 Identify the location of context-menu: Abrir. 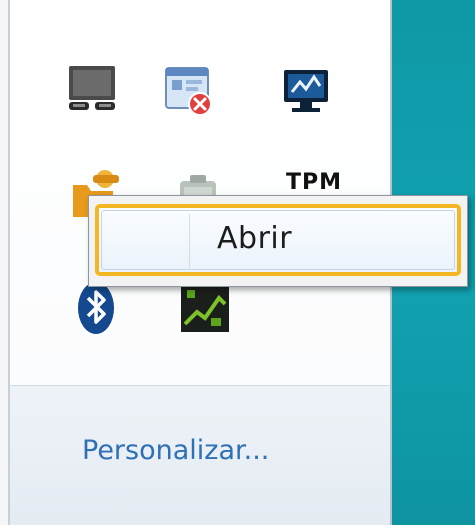
(278, 241).